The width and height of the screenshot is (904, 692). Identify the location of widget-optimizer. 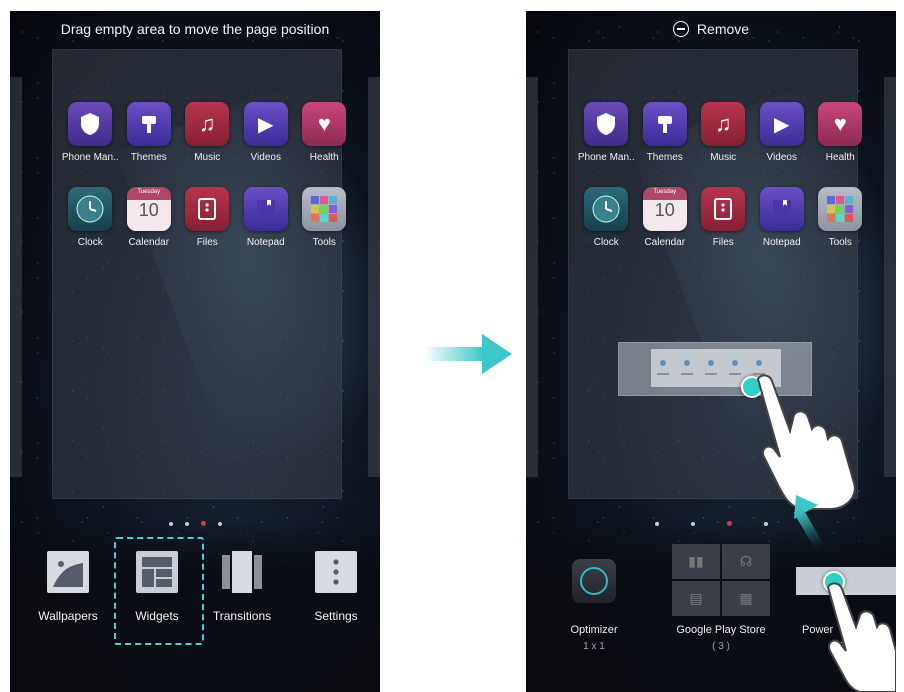
(594, 581).